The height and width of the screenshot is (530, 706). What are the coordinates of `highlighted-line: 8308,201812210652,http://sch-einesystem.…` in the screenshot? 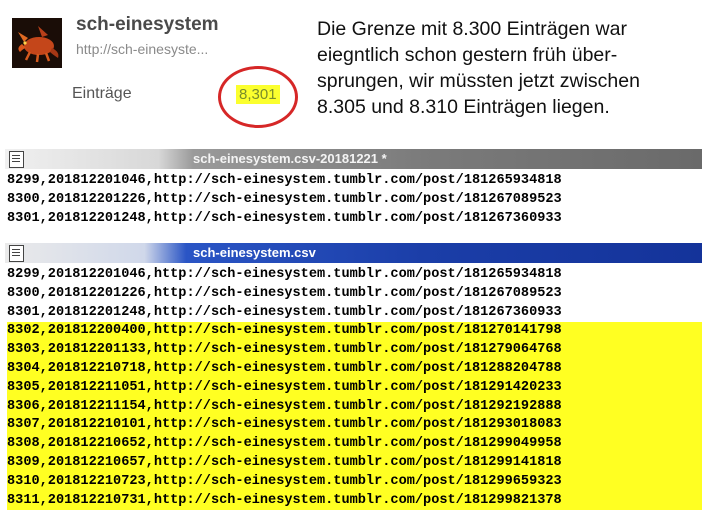 It's located at (354, 444).